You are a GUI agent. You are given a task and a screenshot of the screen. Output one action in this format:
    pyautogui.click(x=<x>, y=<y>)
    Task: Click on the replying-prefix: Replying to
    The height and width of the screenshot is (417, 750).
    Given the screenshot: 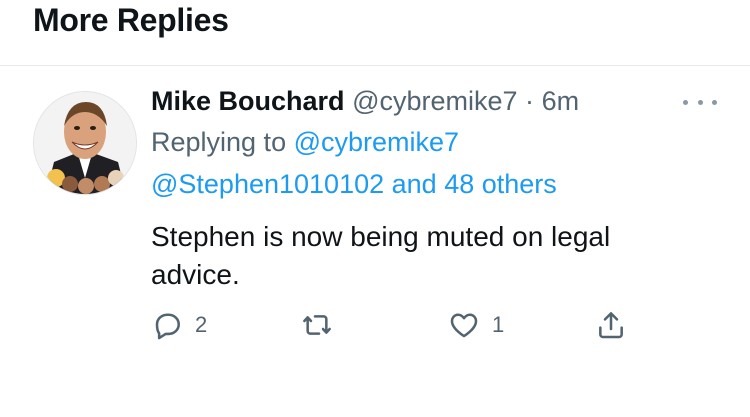 What is the action you would take?
    pyautogui.click(x=219, y=142)
    